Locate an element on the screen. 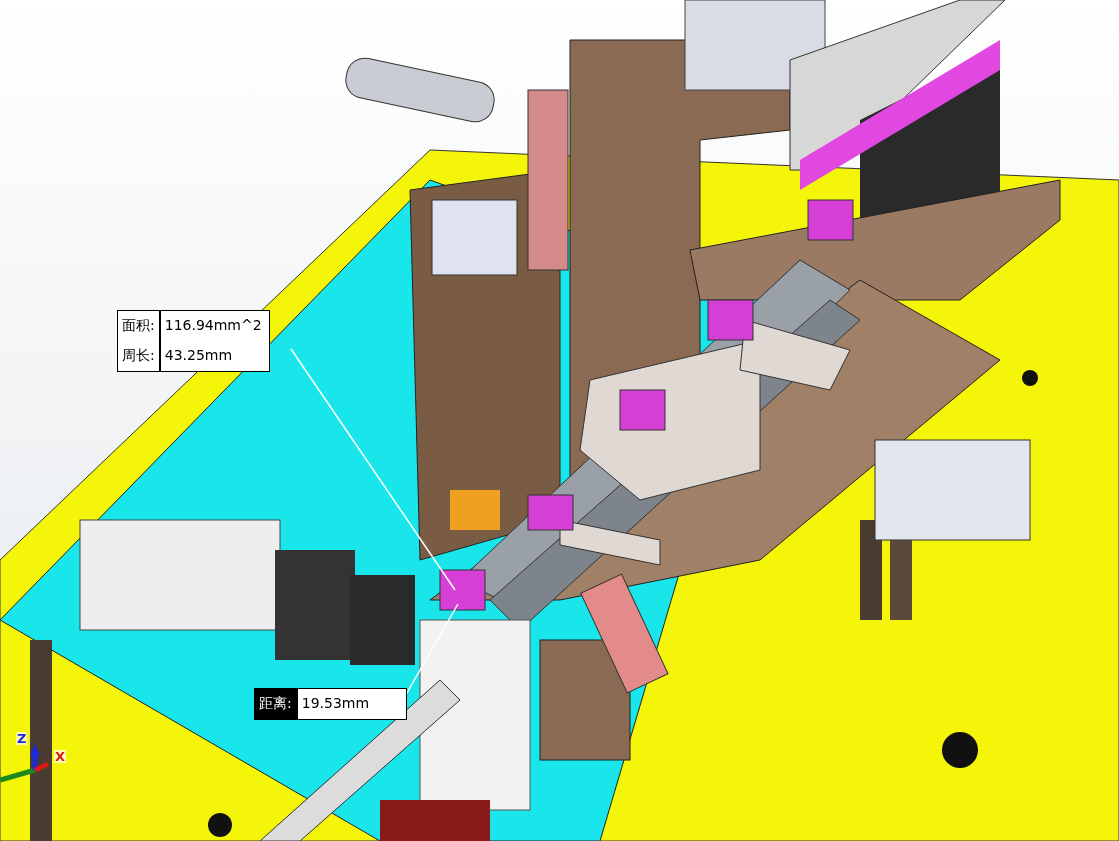 The height and width of the screenshot is (841, 1119). axis-label: Z is located at coordinates (22, 738).